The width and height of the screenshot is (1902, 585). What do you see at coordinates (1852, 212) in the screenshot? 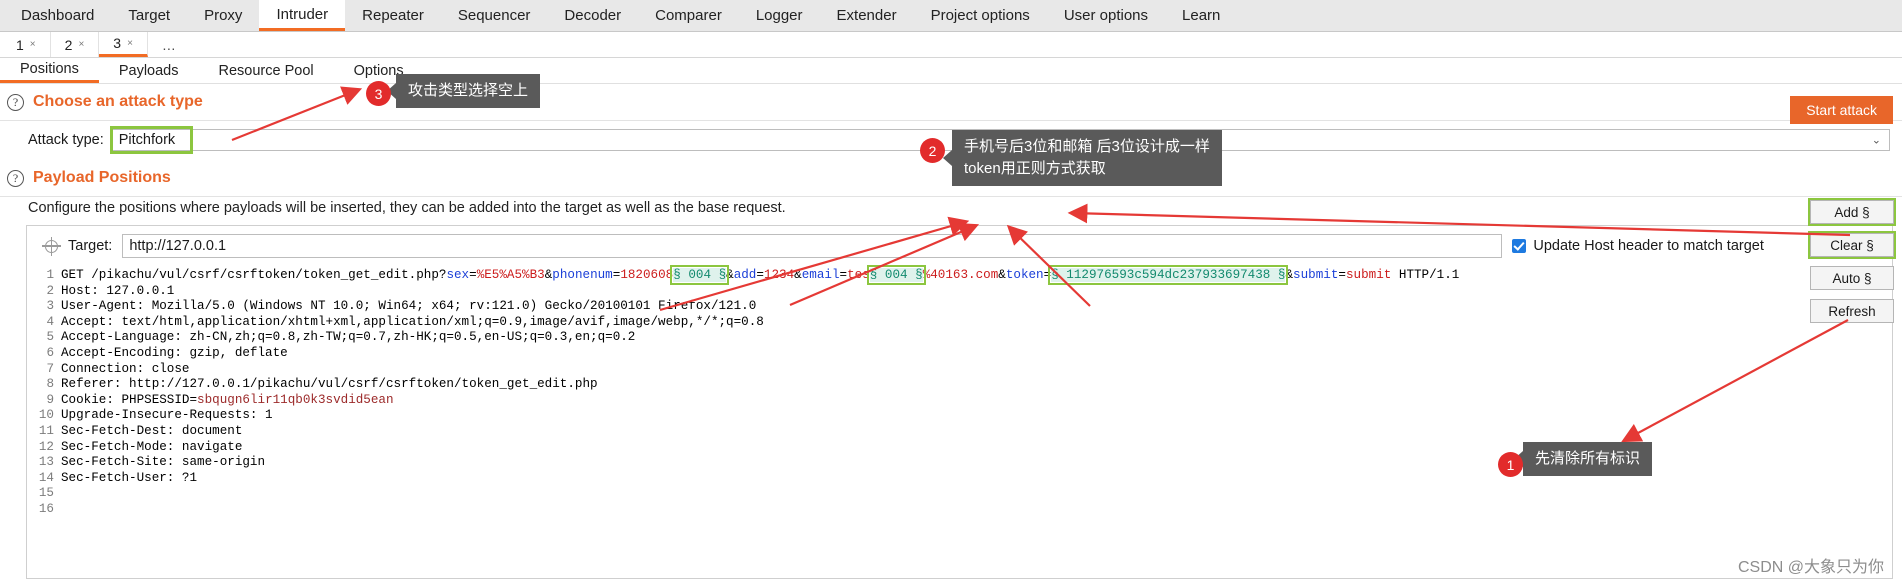
I see `button-add: Add §` at bounding box center [1852, 212].